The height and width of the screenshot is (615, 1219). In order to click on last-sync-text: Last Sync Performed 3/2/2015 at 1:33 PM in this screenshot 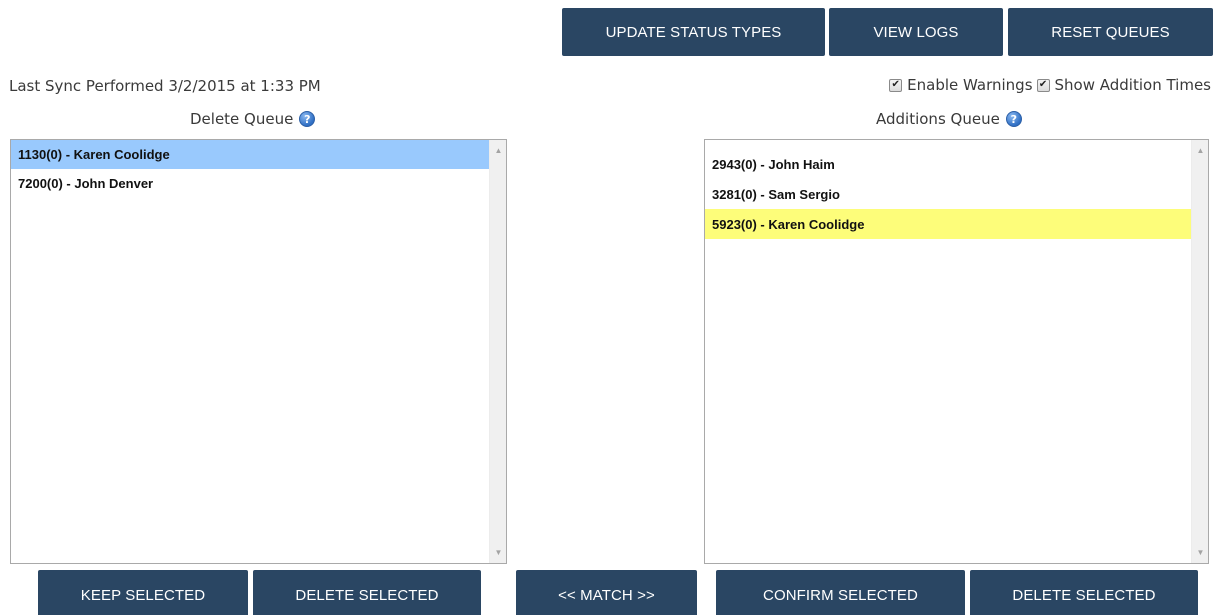, I will do `click(165, 86)`.